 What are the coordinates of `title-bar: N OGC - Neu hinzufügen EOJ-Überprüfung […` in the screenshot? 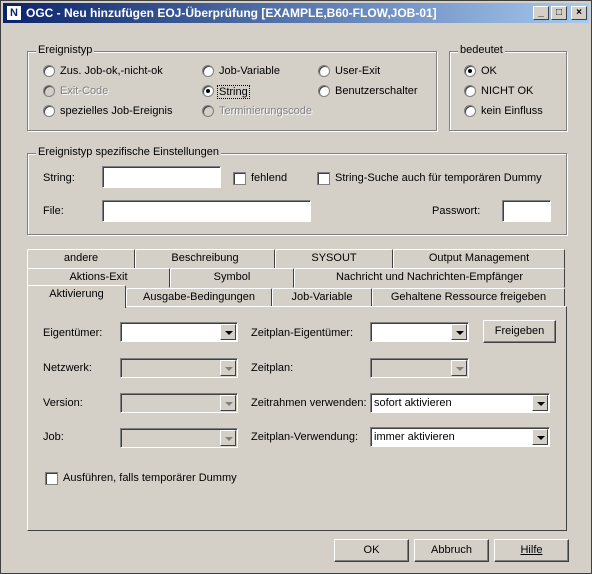 It's located at (296, 13).